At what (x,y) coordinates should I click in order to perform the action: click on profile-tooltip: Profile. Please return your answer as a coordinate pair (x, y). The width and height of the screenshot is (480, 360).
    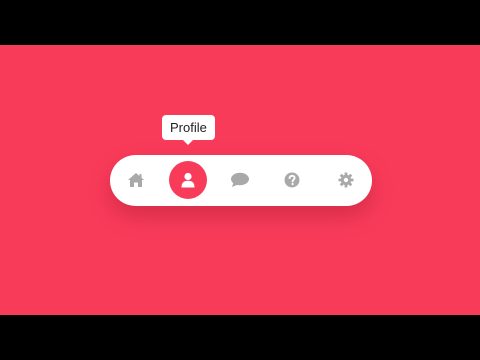
    Looking at the image, I should click on (188, 130).